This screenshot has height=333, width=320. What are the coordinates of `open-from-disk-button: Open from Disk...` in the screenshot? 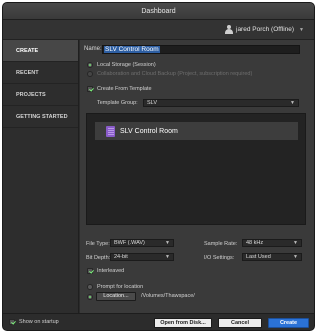 It's located at (183, 323).